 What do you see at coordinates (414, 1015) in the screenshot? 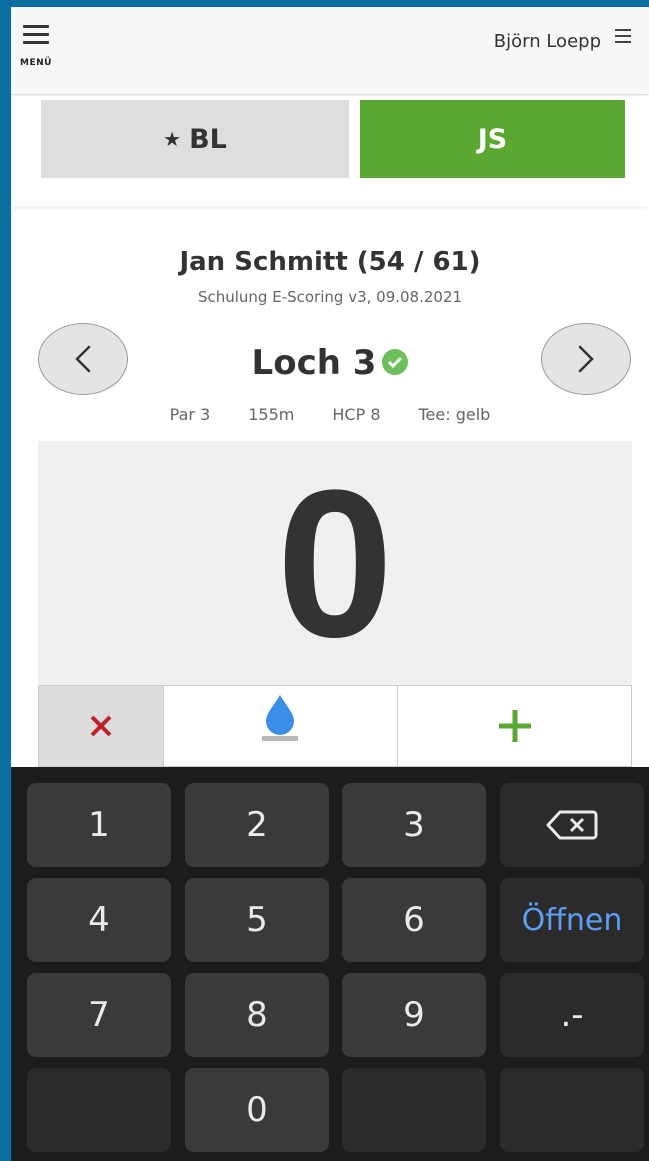
I see `key-9: 9` at bounding box center [414, 1015].